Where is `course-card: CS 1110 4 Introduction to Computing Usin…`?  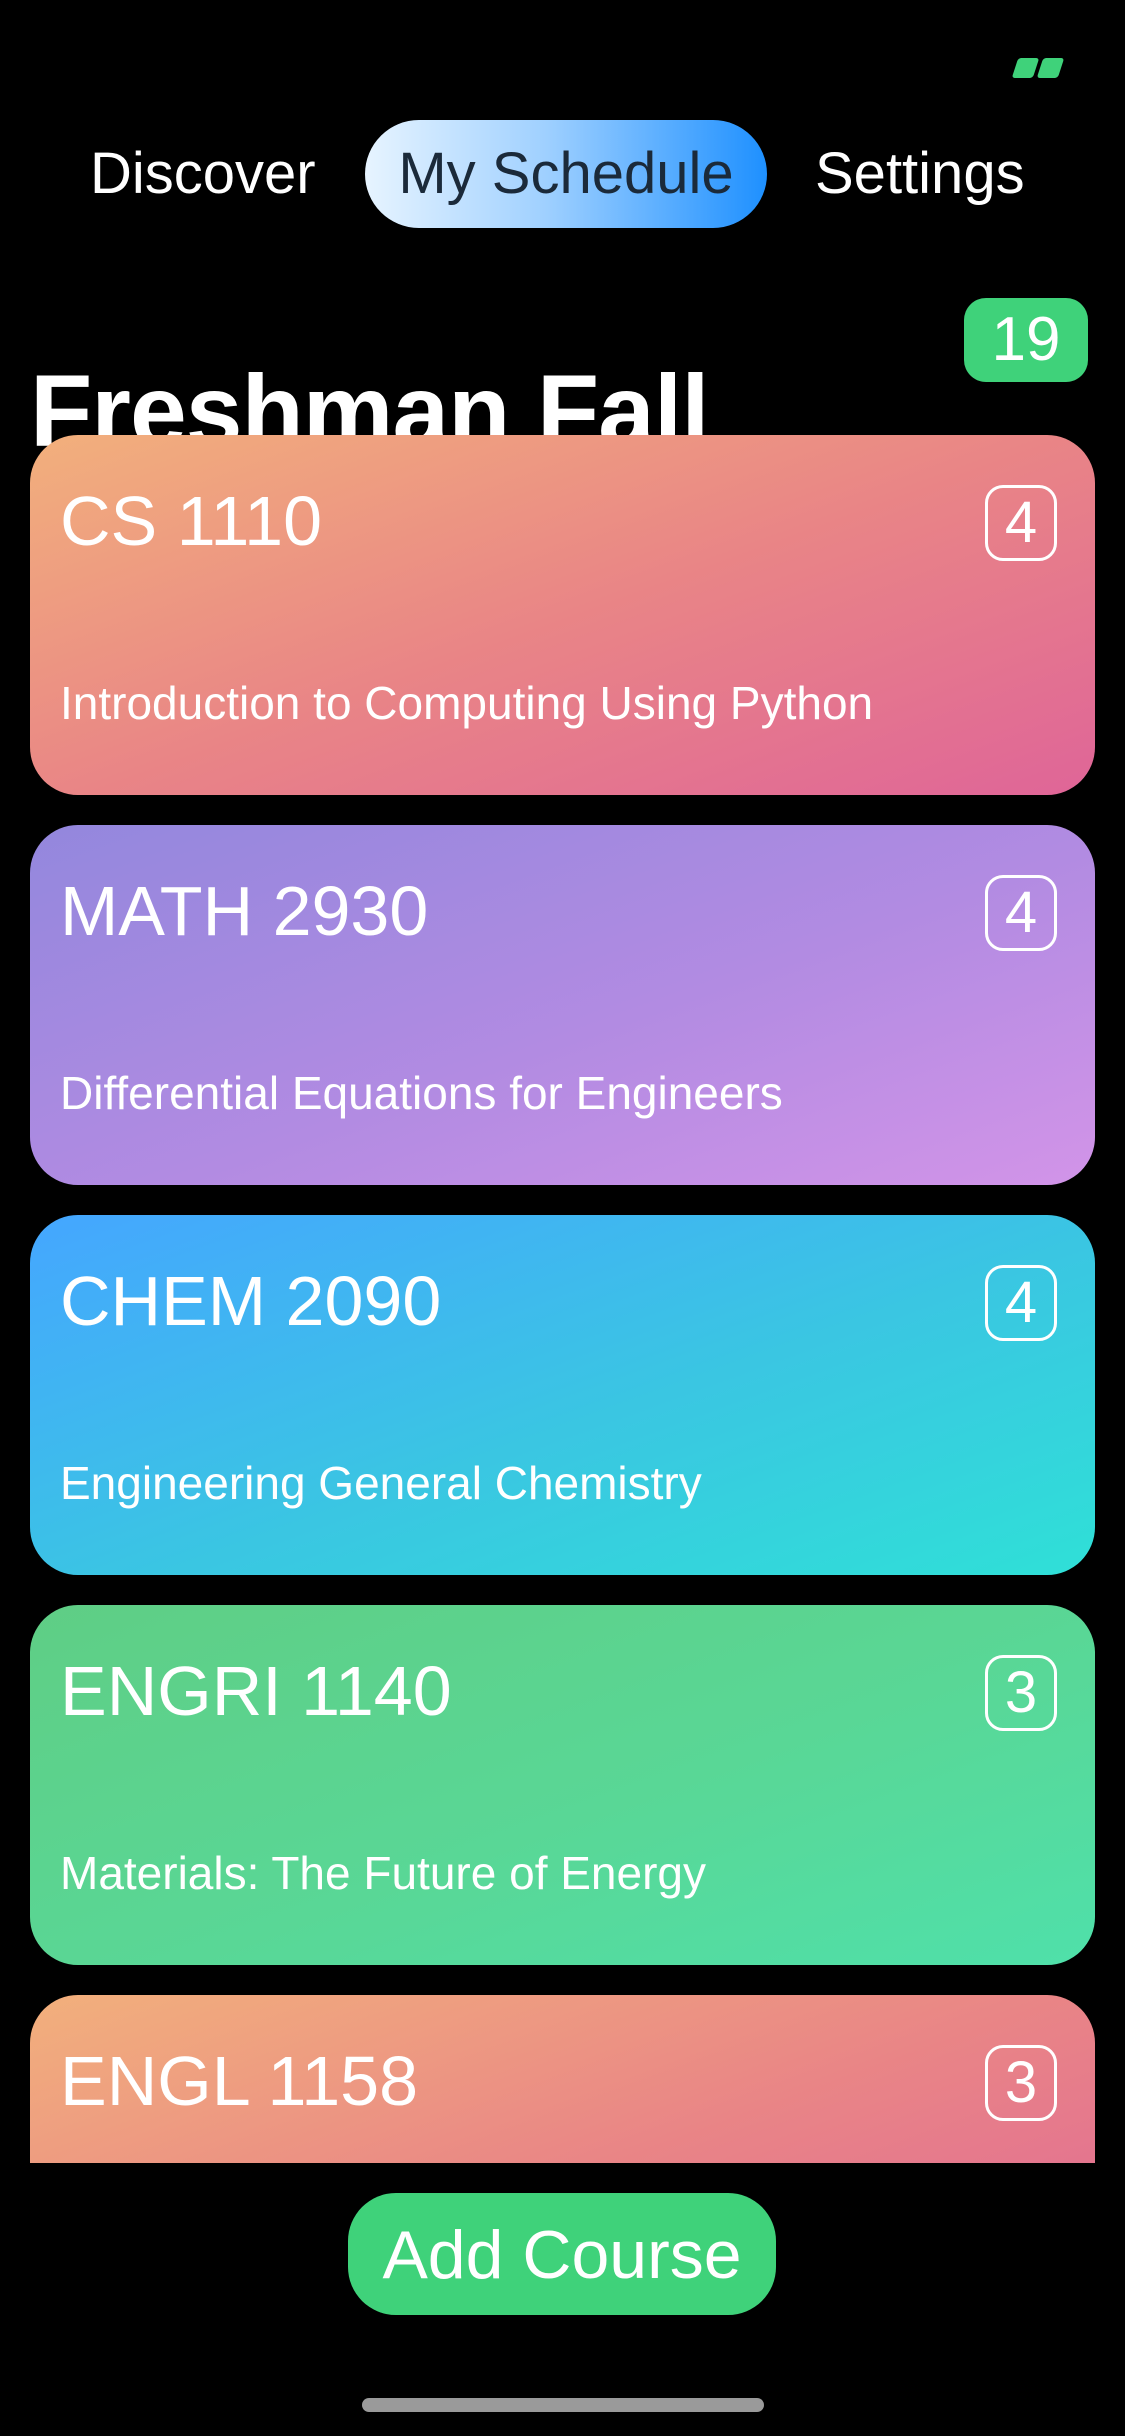
course-card: CS 1110 4 Introduction to Computing Usin… is located at coordinates (562, 615).